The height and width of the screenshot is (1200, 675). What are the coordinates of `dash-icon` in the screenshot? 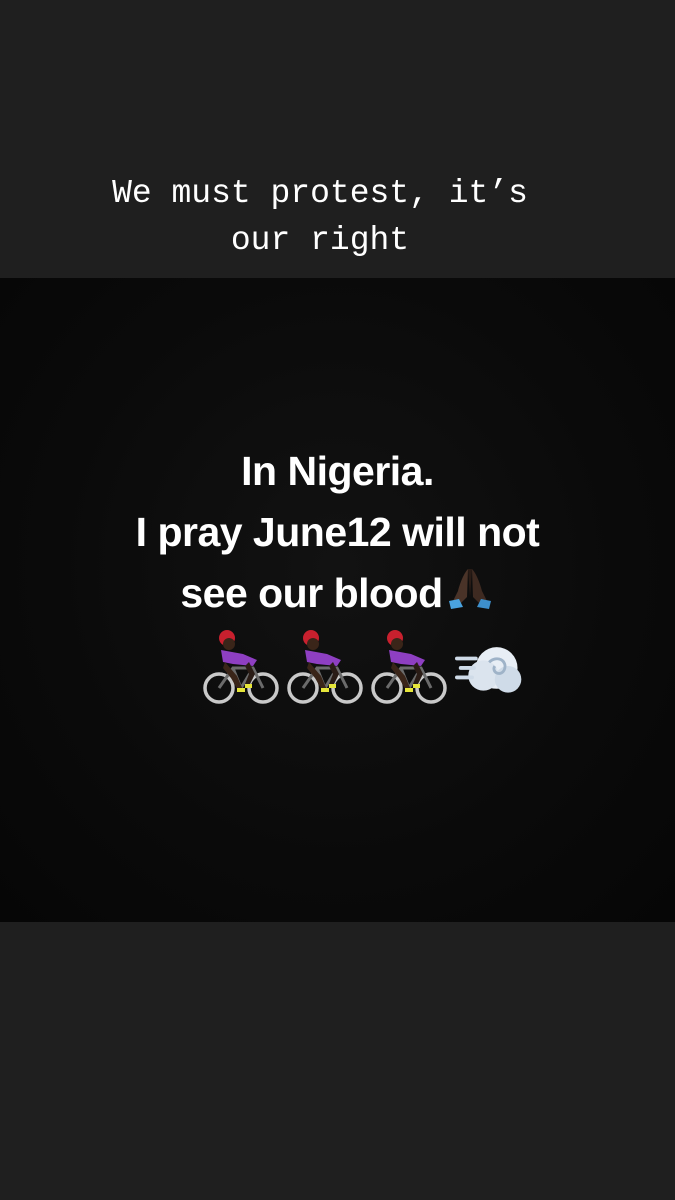 It's located at (488, 670).